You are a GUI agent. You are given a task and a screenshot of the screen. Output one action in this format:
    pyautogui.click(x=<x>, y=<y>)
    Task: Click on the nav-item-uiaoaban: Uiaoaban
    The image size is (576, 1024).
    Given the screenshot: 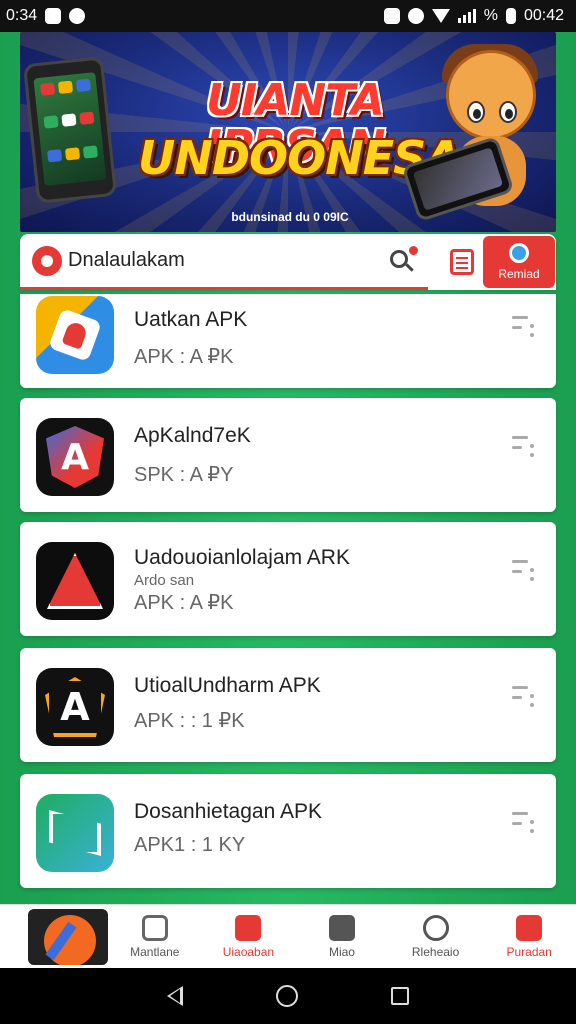 What is the action you would take?
    pyautogui.click(x=249, y=936)
    